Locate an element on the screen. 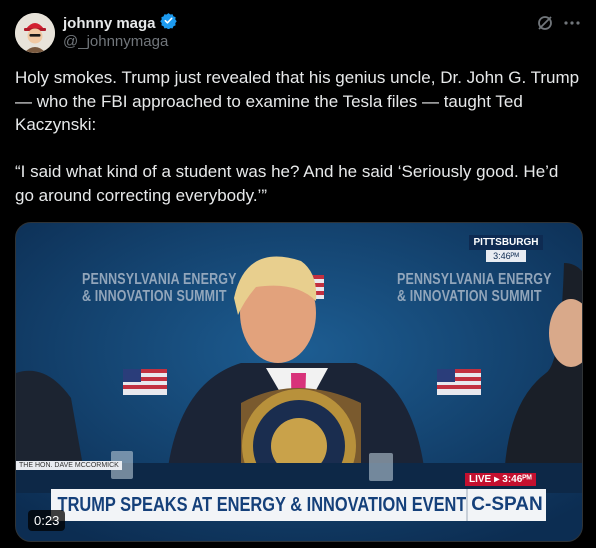 The image size is (596, 548). author-handle: @_johnnymaga is located at coordinates (115, 41).